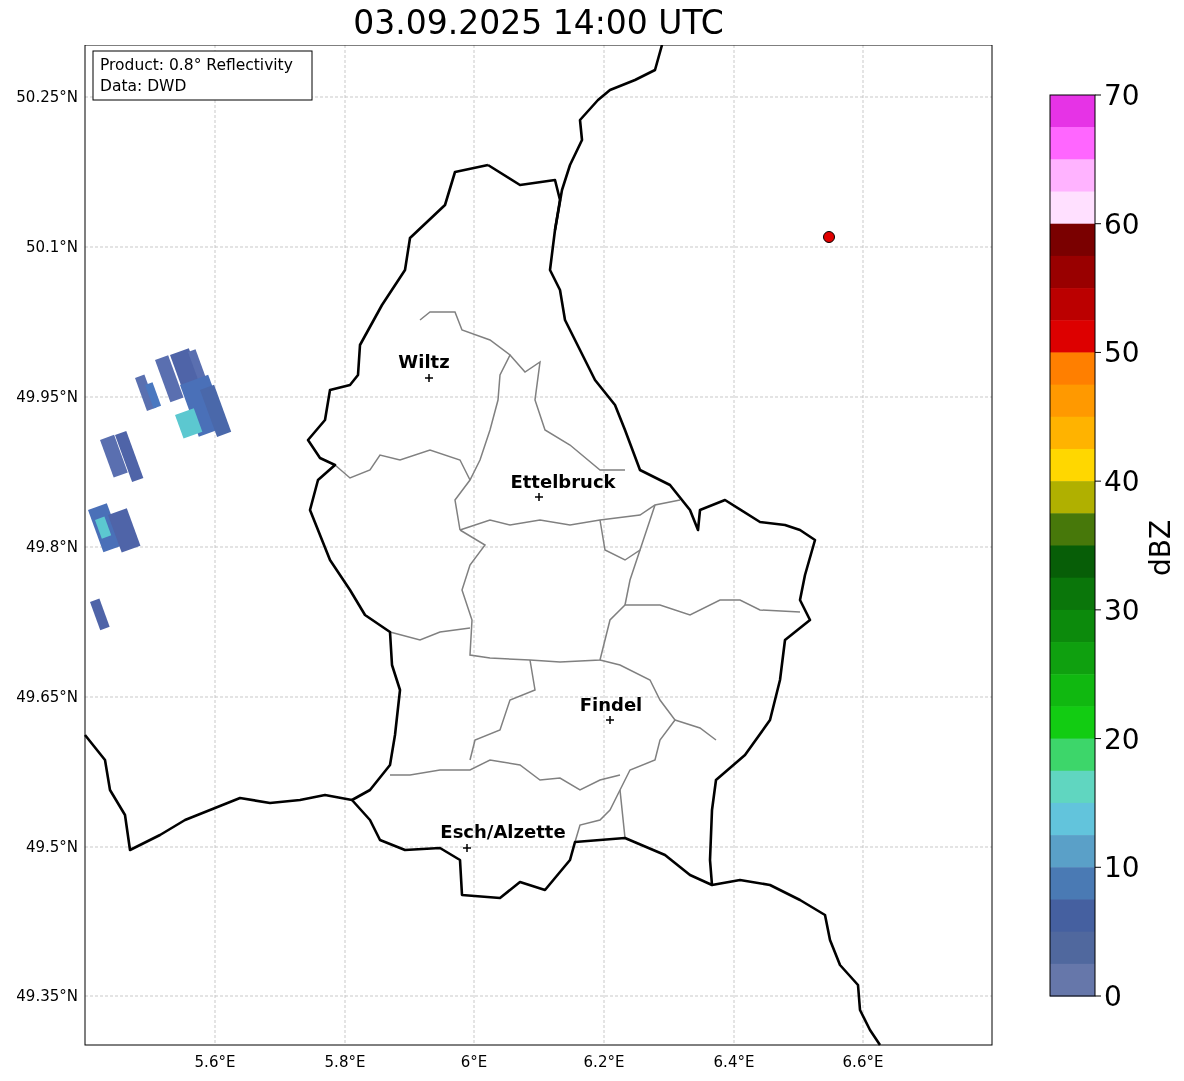 The image size is (1184, 1081). What do you see at coordinates (1122, 610) in the screenshot?
I see `colorbar-tick-label: 30` at bounding box center [1122, 610].